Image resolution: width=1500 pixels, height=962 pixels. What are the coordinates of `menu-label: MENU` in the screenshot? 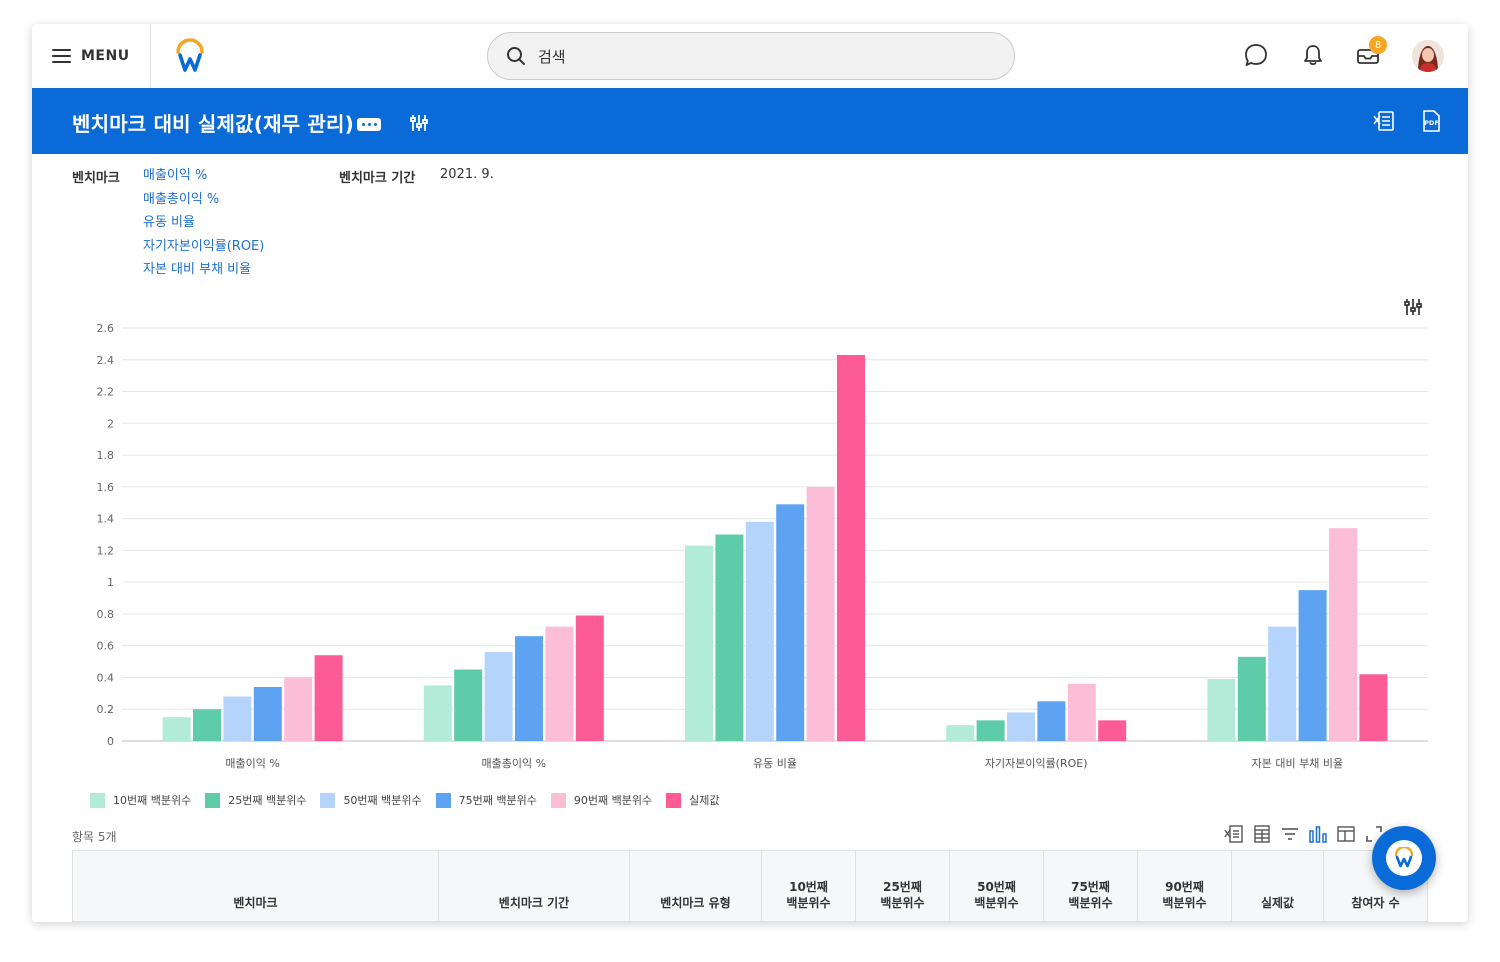 It's located at (105, 56).